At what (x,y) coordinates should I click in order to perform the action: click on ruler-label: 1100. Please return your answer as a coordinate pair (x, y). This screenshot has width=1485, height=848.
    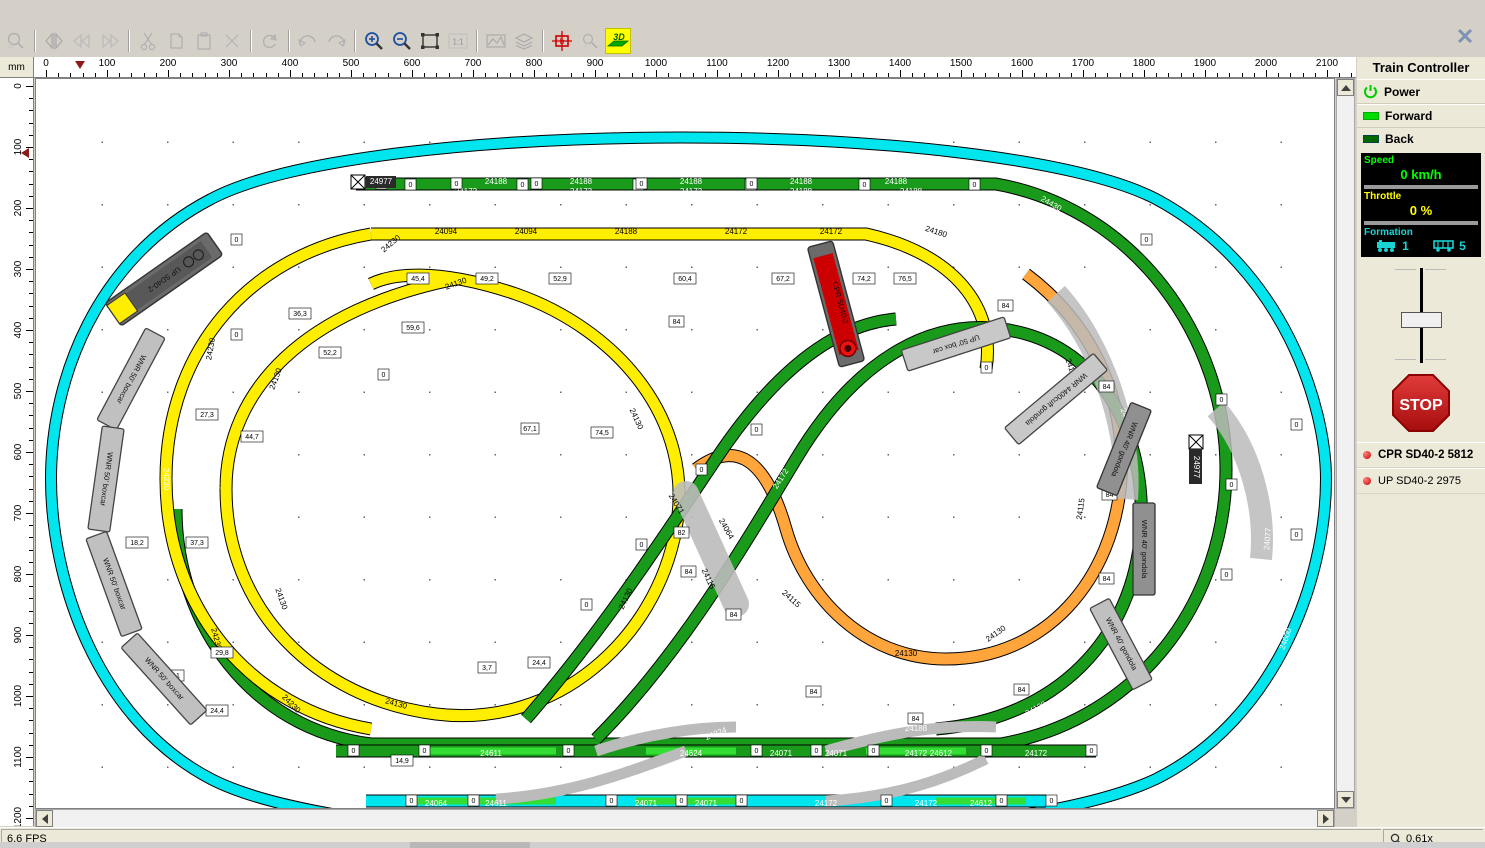
    Looking at the image, I should click on (18, 757).